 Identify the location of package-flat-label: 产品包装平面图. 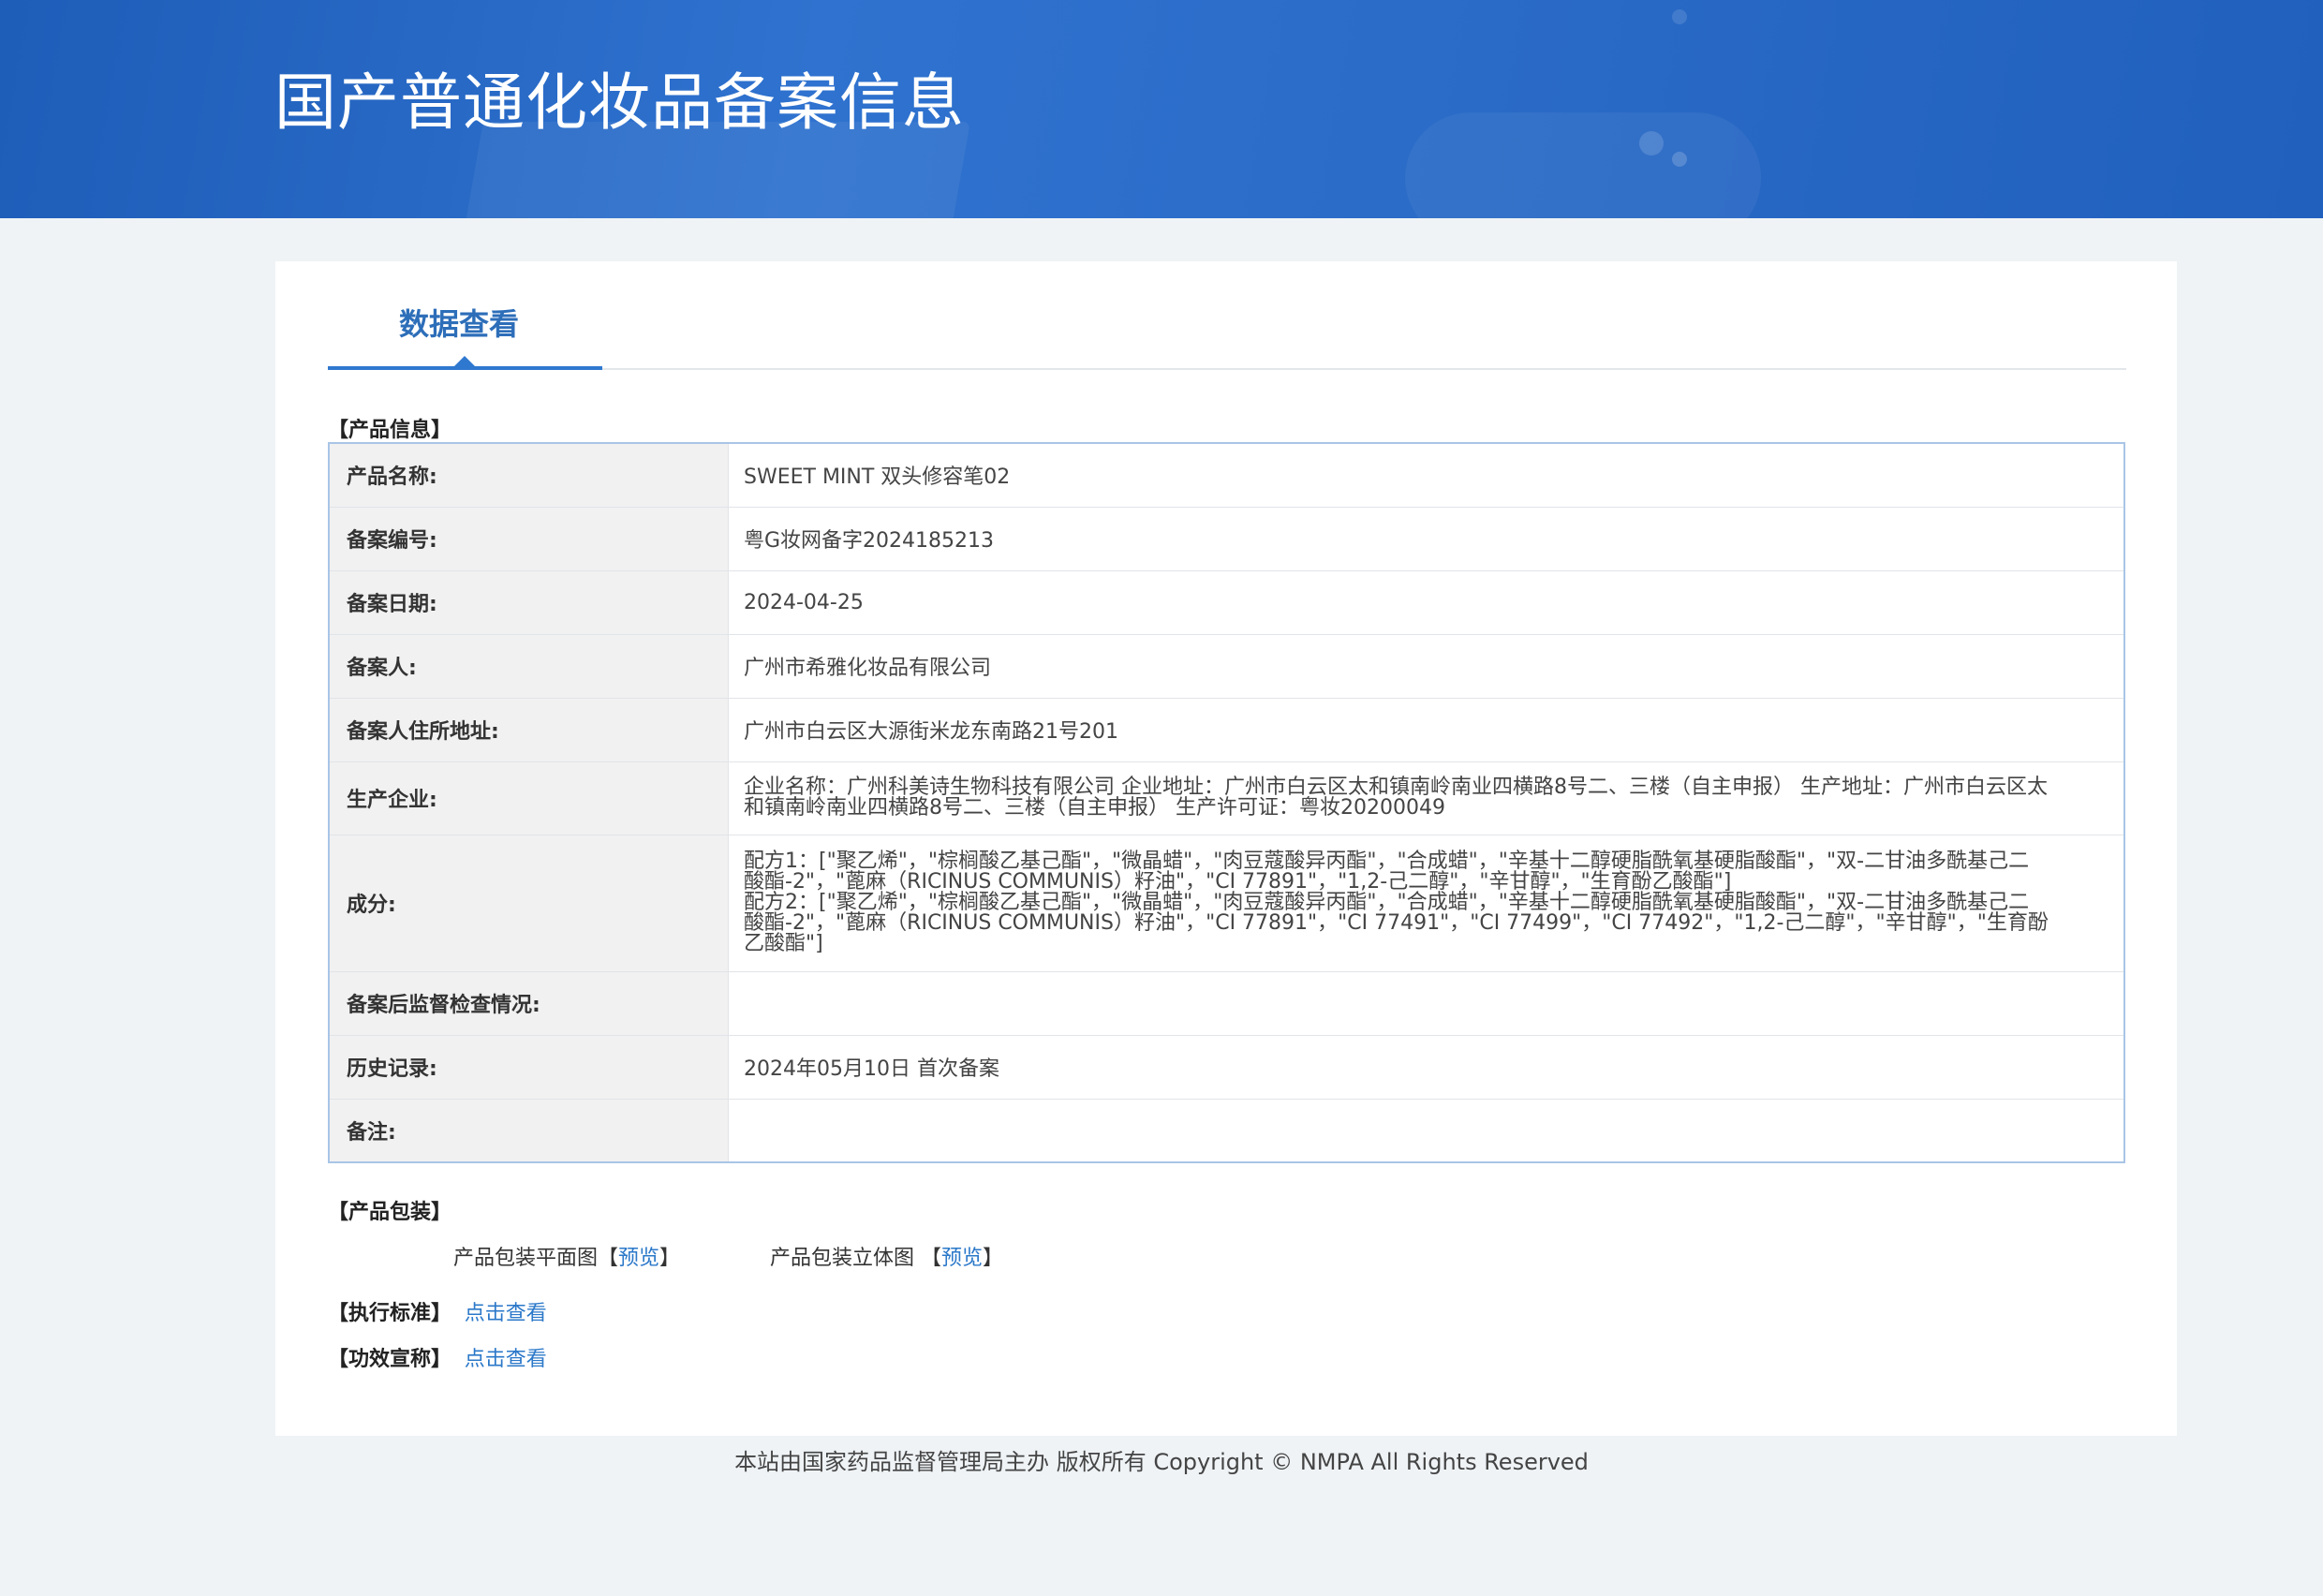
(526, 1258).